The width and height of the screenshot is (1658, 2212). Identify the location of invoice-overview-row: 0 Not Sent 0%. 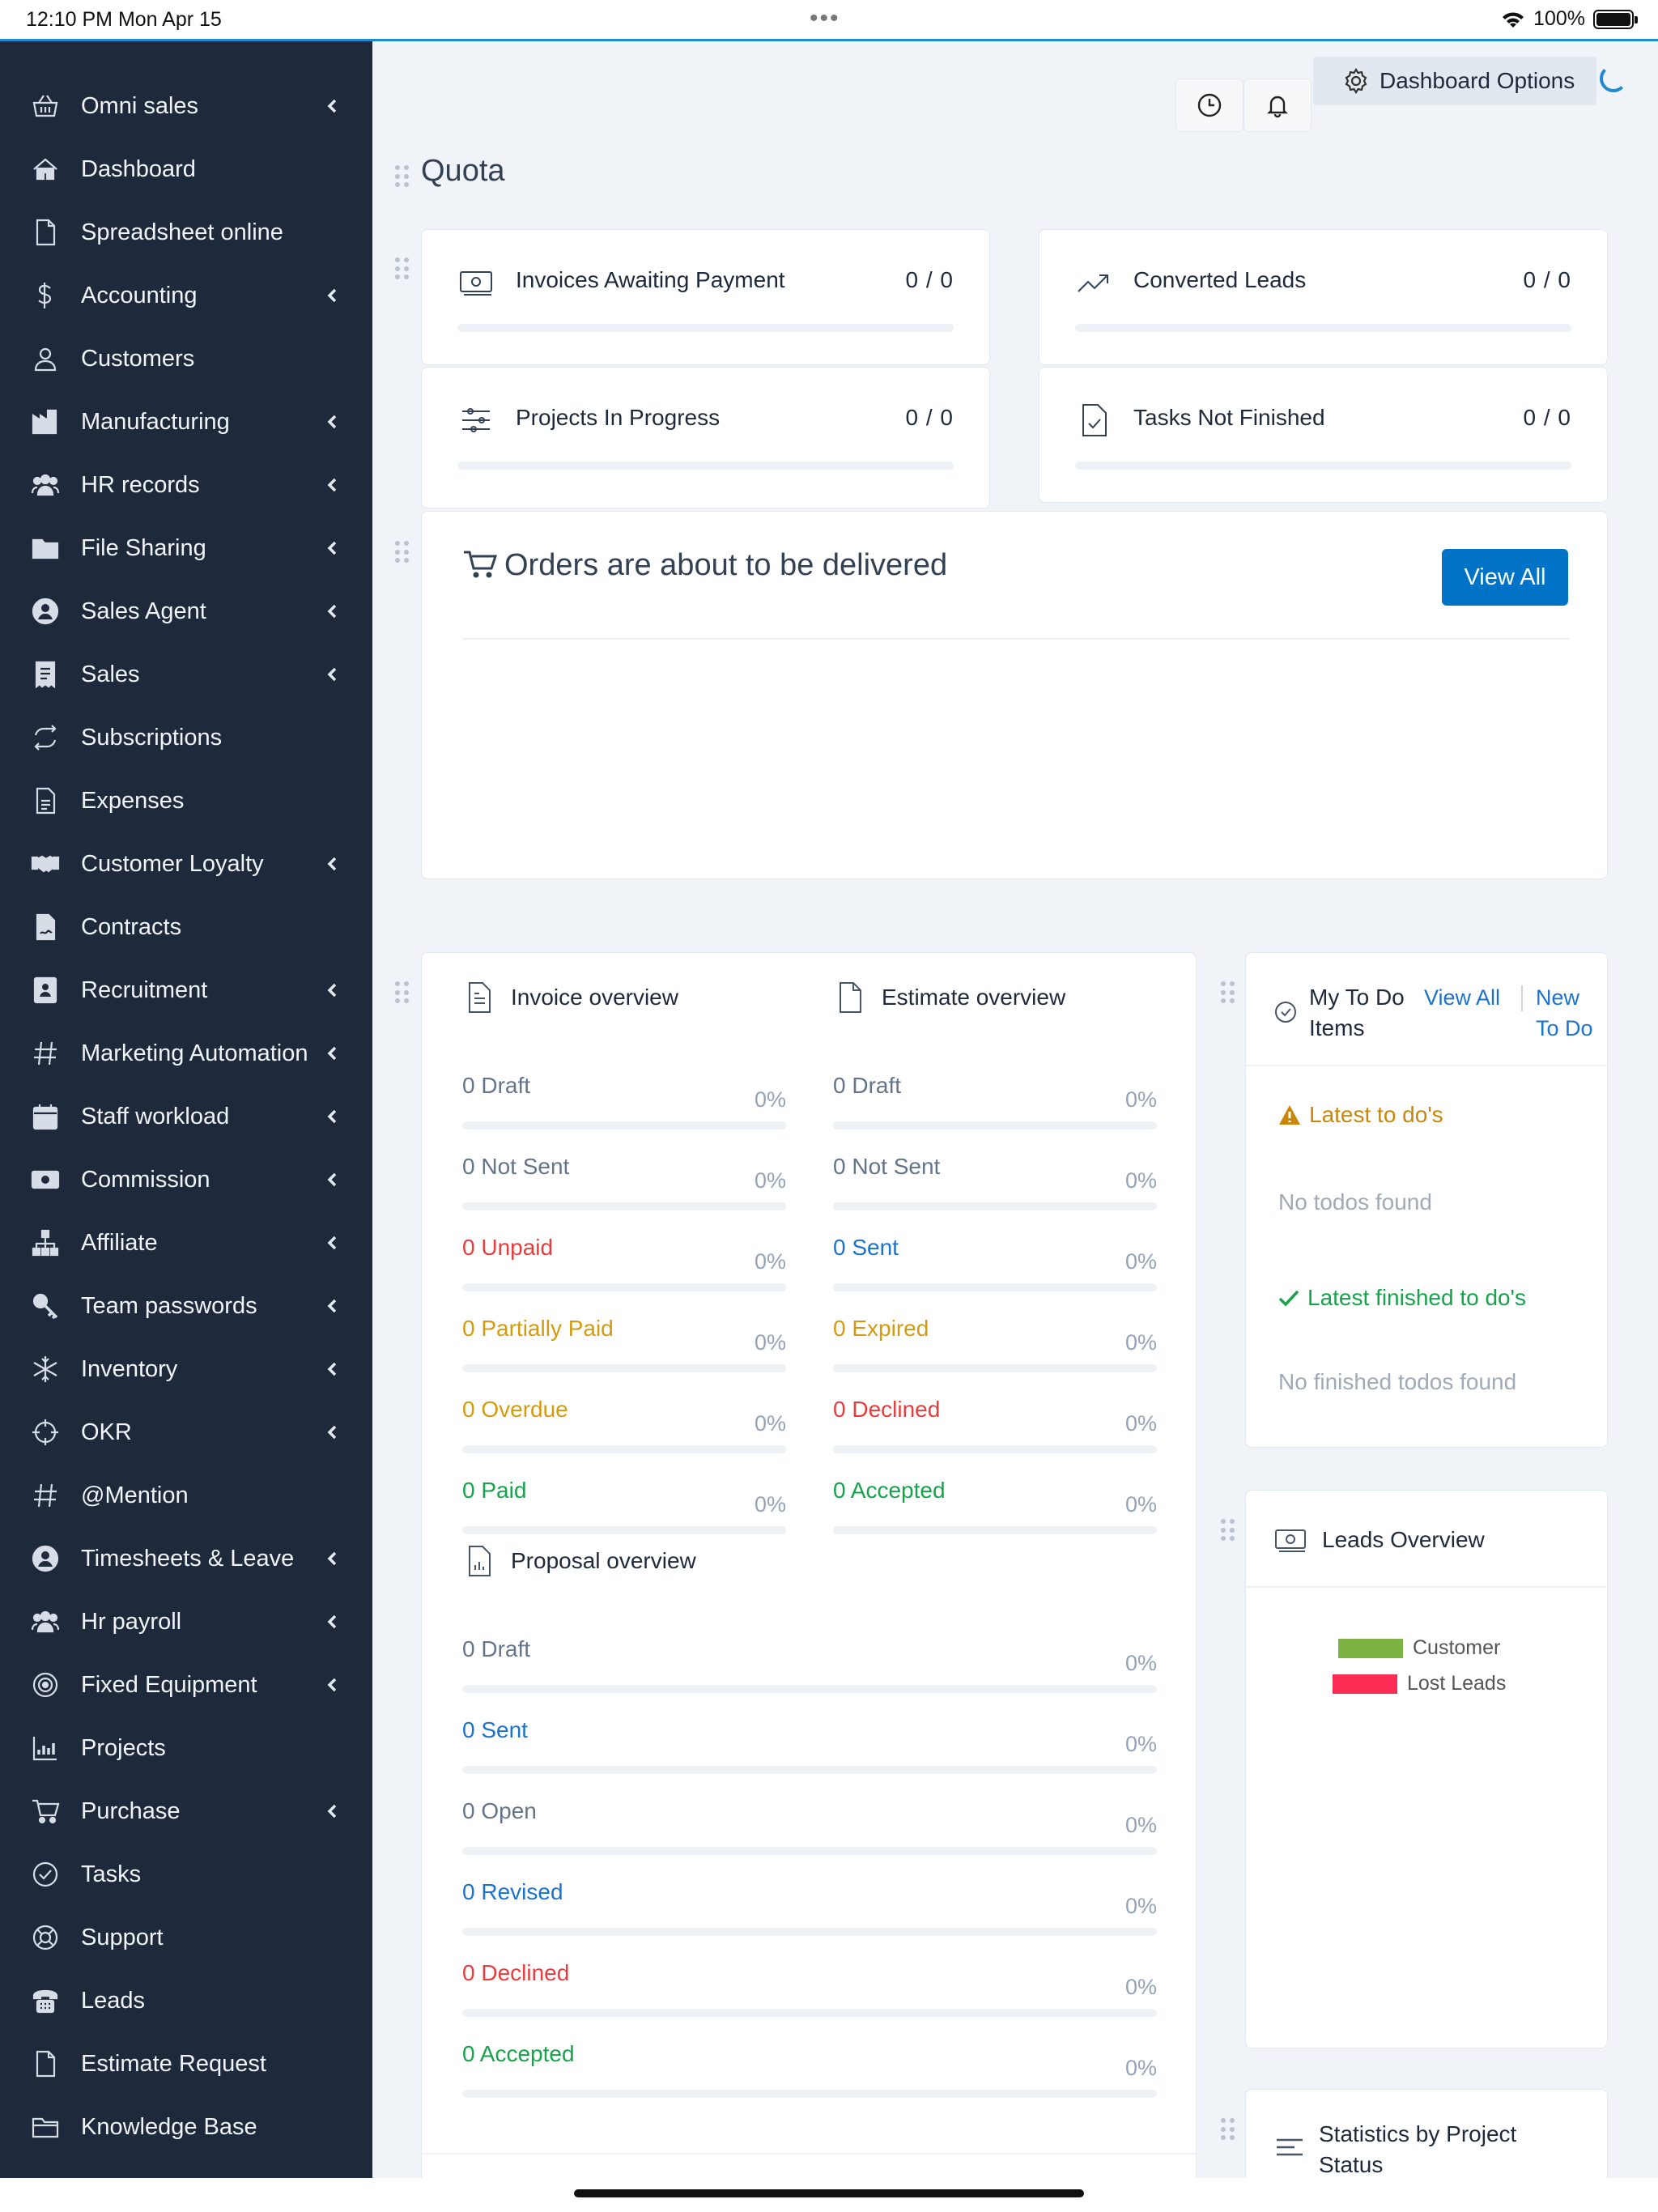
(624, 1187).